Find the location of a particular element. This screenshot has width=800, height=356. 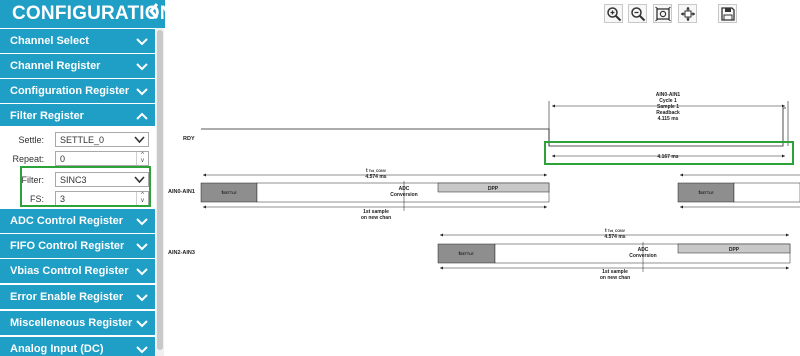

filter-fs-highlight-box is located at coordinates (85, 186).